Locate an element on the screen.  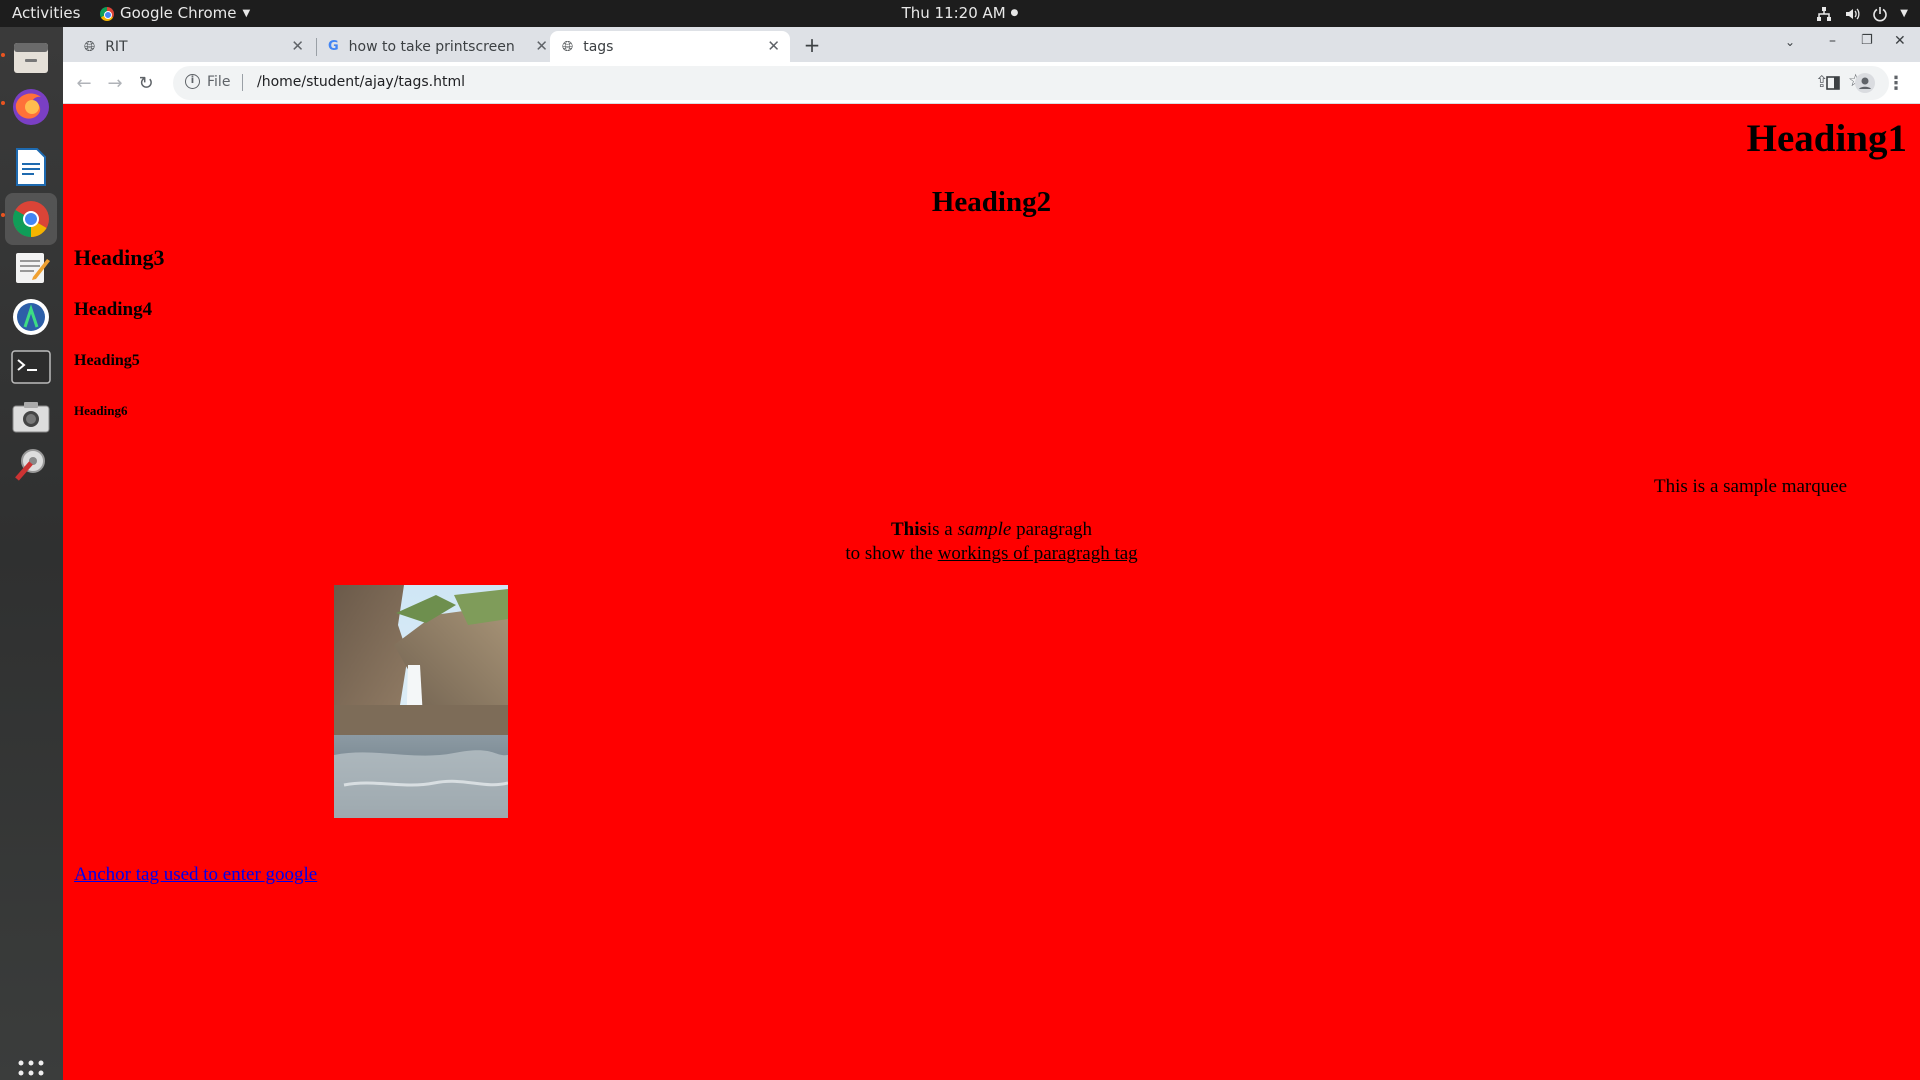
address-bar: i File /home/student/ajay/tags.html ⇪ ☆ is located at coordinates (1031, 83).